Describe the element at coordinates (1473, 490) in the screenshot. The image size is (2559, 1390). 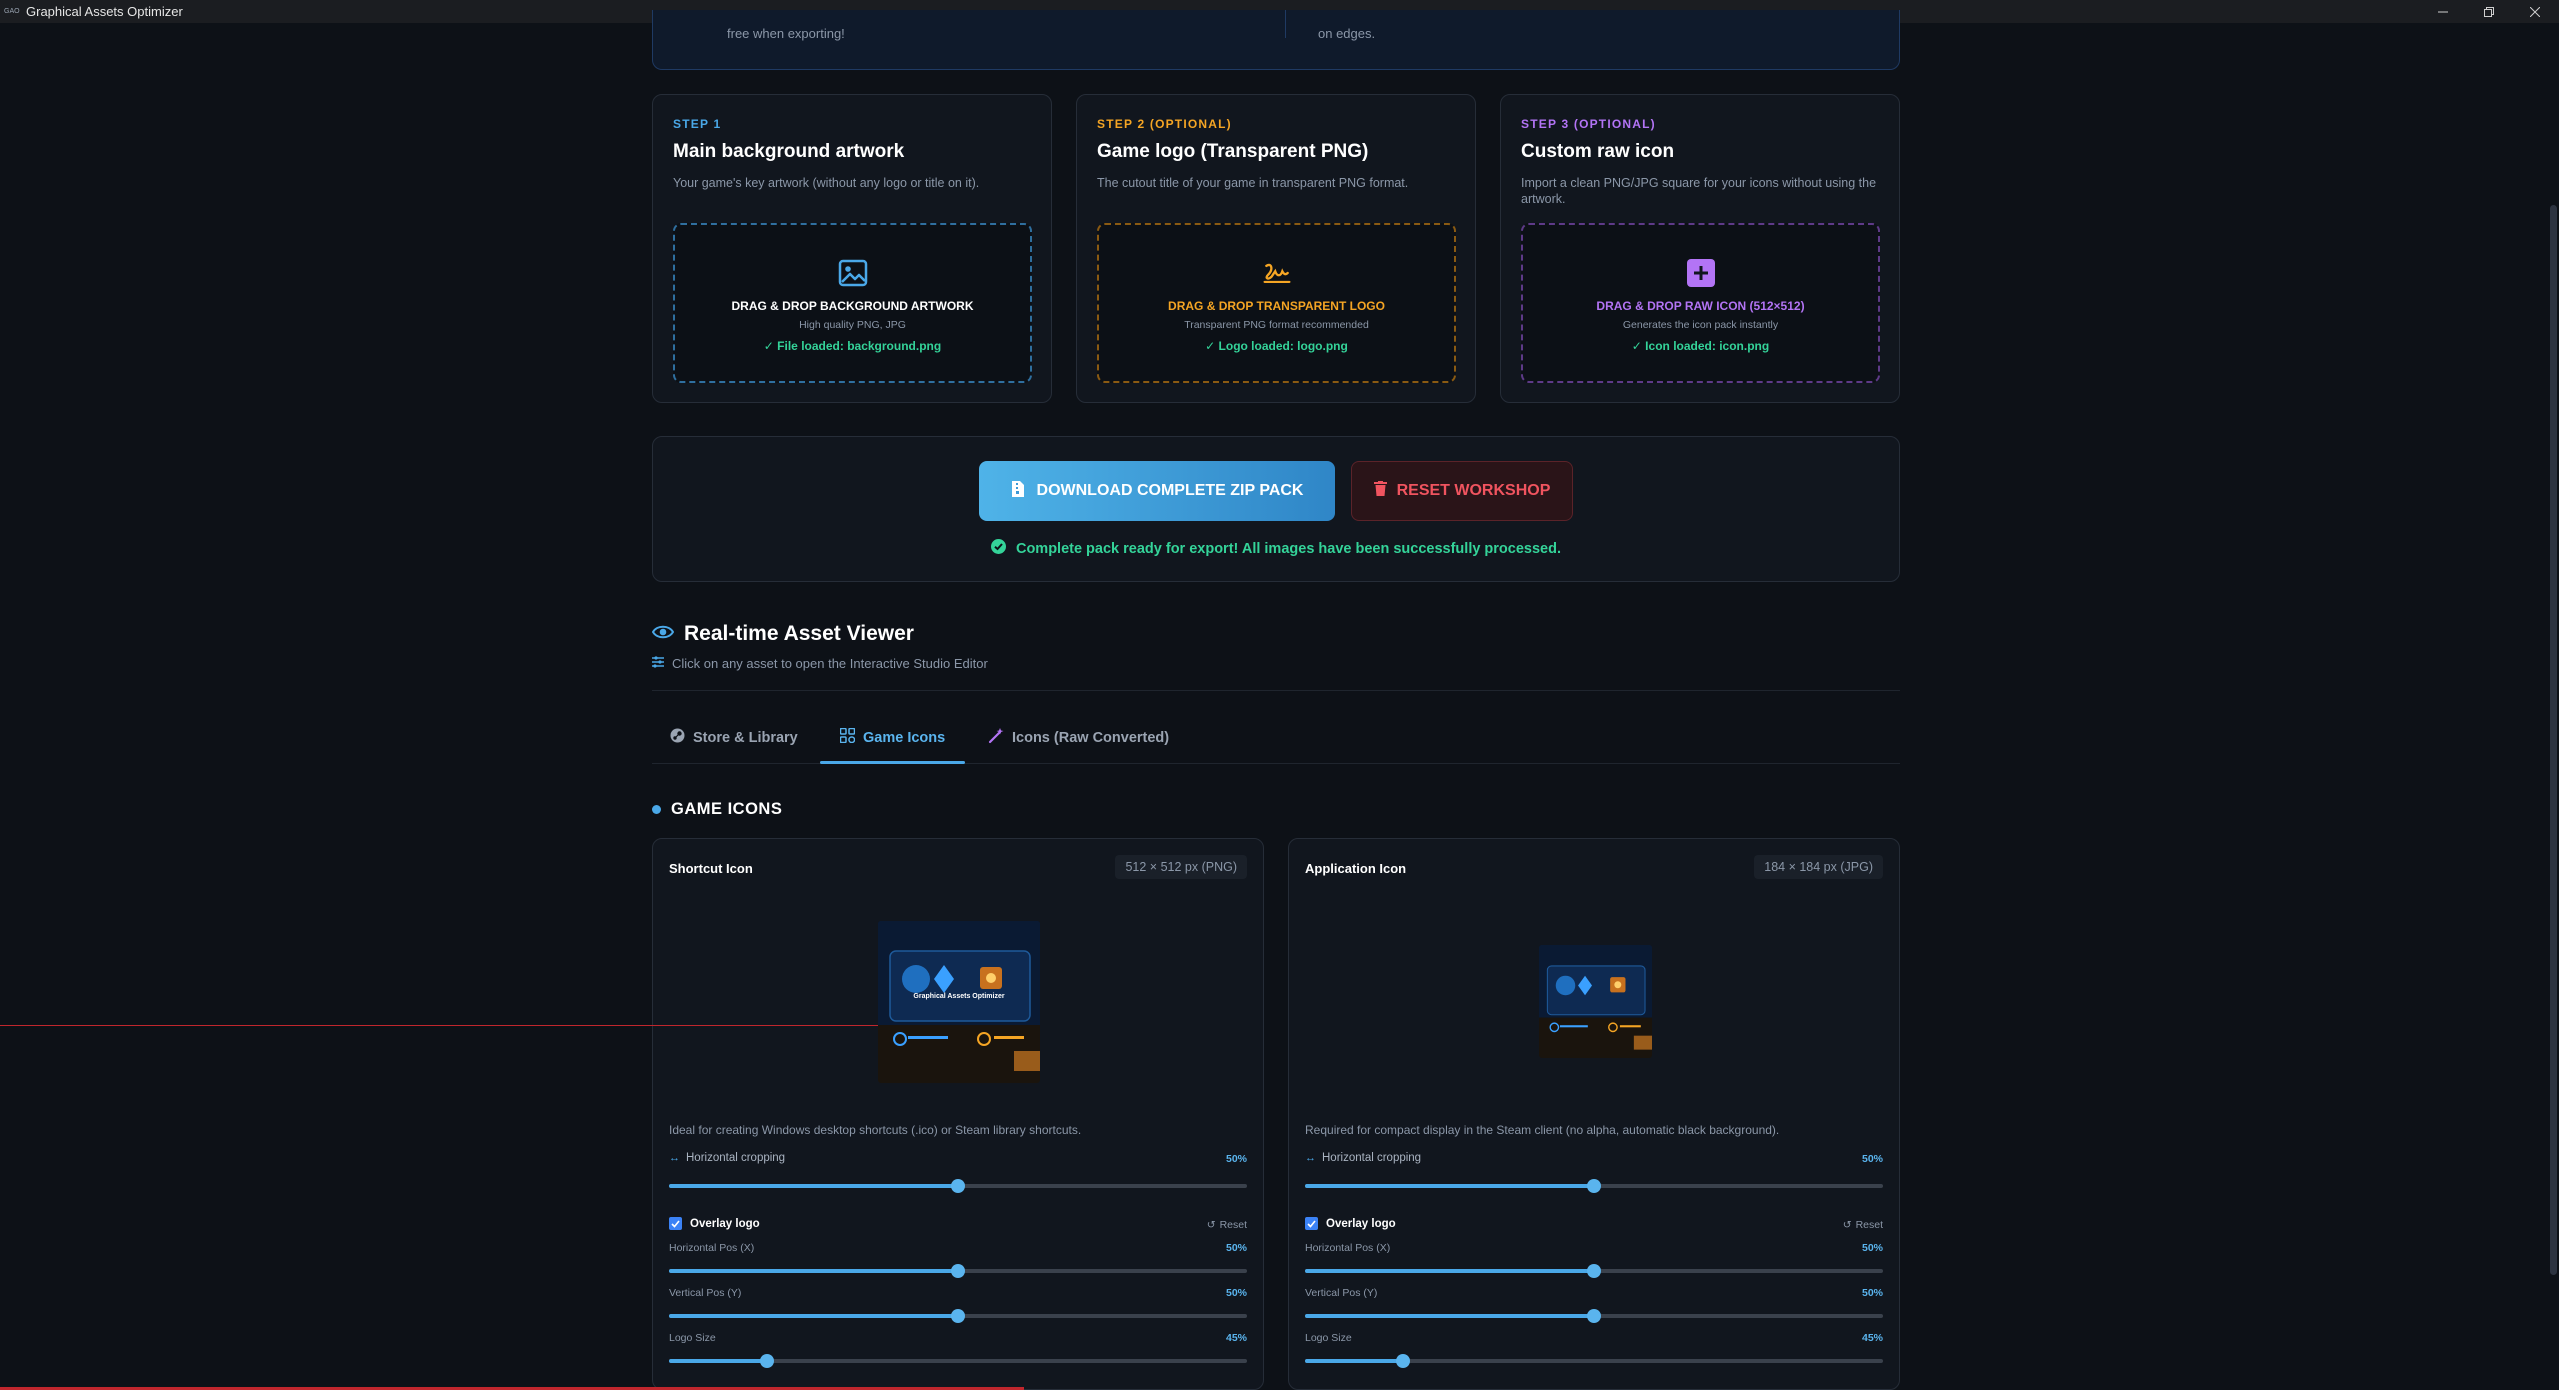
I see `reset-label: RESET WORKSHOP` at that location.